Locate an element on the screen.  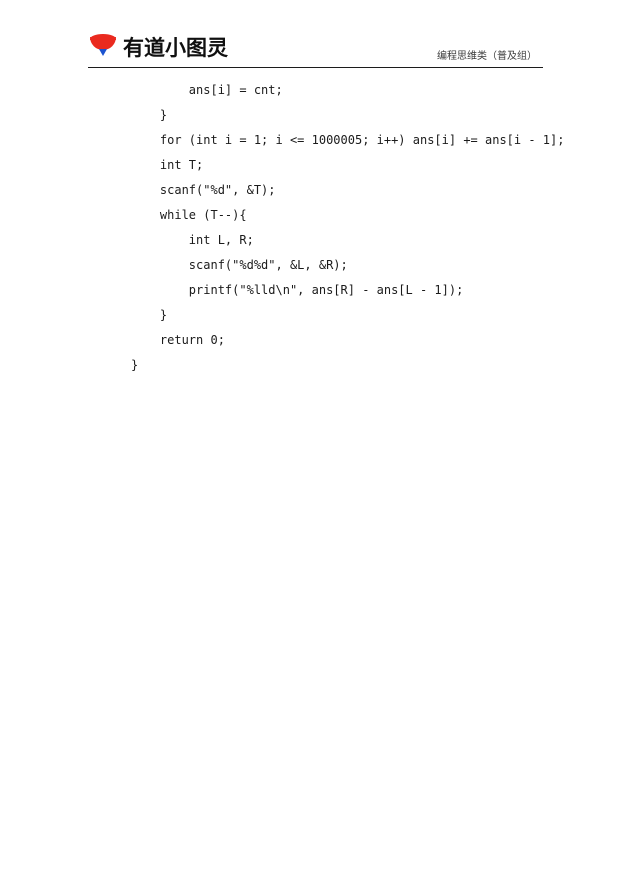
header-divider is located at coordinates (315, 67).